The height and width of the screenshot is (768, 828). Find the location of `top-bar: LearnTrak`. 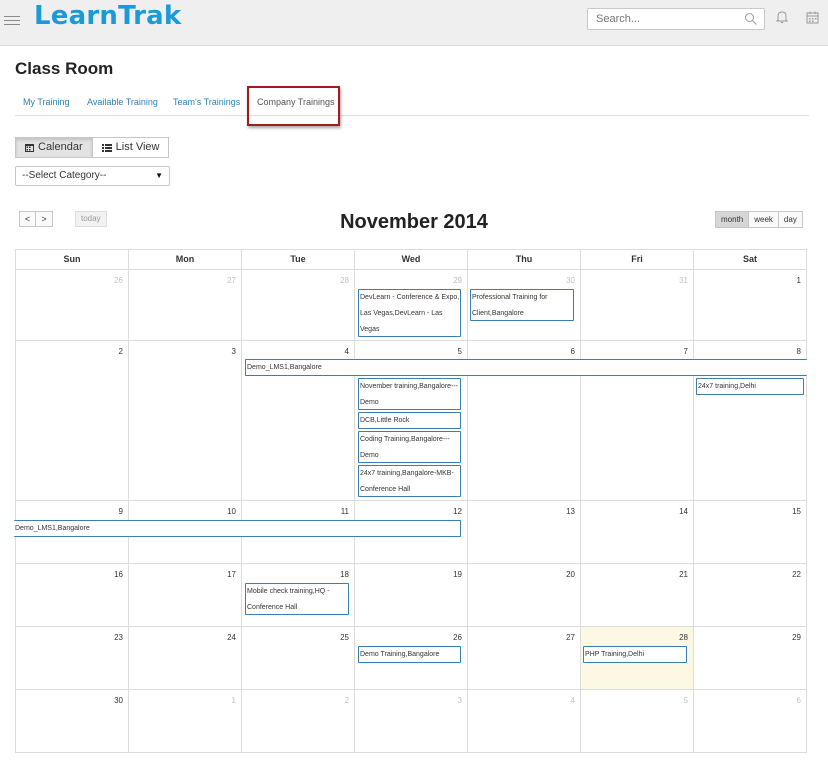

top-bar: LearnTrak is located at coordinates (414, 23).